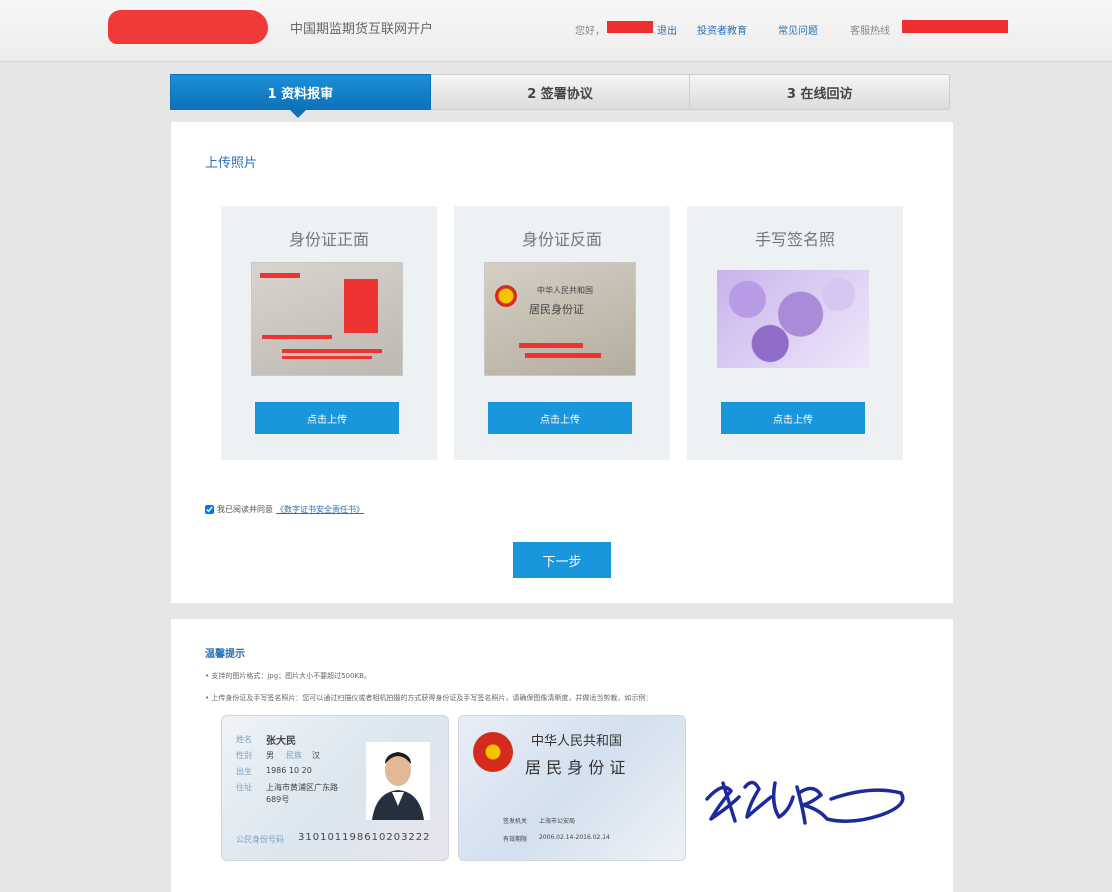 Image resolution: width=1112 pixels, height=892 pixels. Describe the element at coordinates (209, 509) in the screenshot. I see `agreement-checkbox` at that location.